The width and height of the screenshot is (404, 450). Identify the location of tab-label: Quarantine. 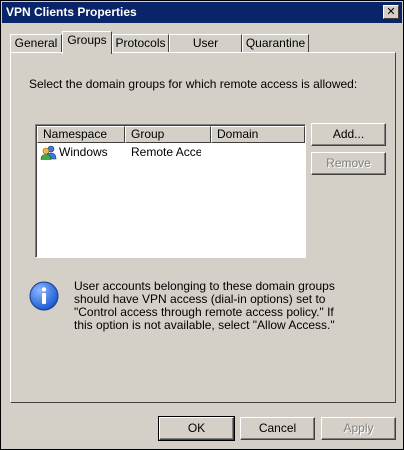
(275, 43).